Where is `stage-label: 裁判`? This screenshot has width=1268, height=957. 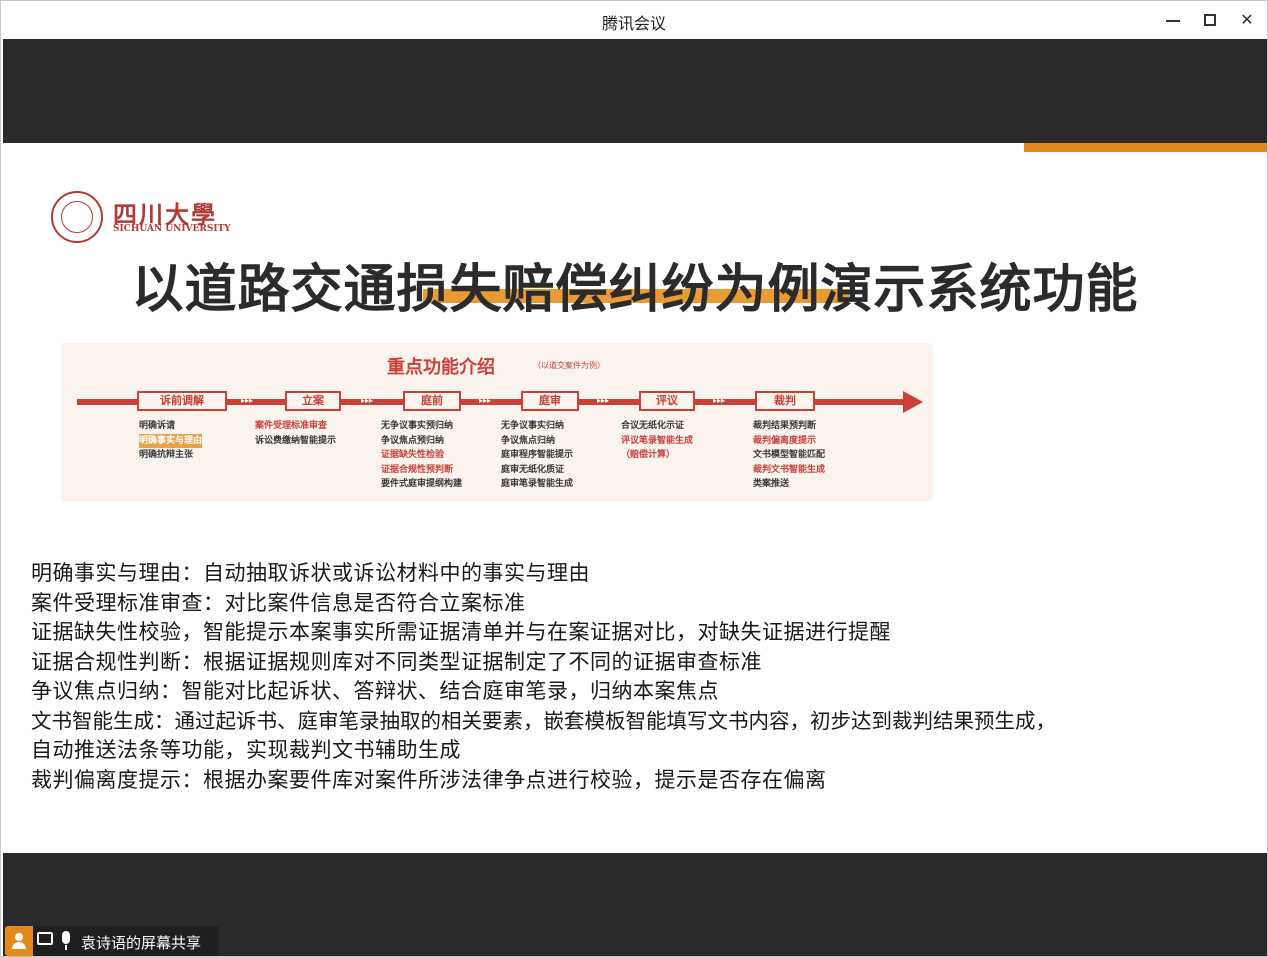
stage-label: 裁判 is located at coordinates (785, 401).